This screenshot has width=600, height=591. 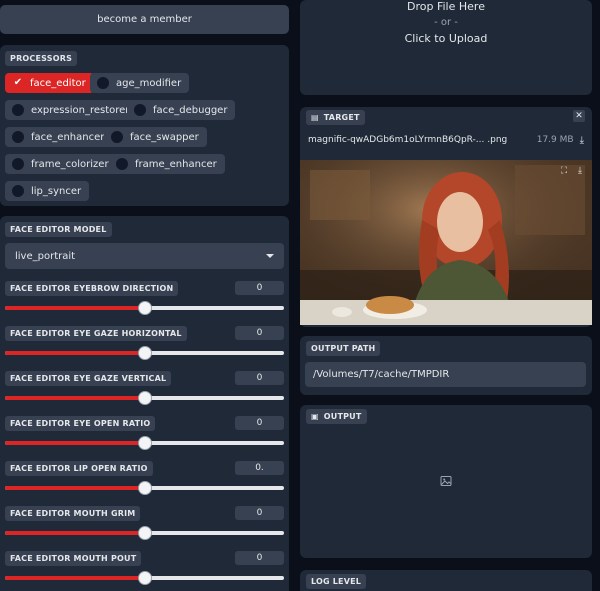 I want to click on processor-label: frame_colorizer, so click(x=70, y=164).